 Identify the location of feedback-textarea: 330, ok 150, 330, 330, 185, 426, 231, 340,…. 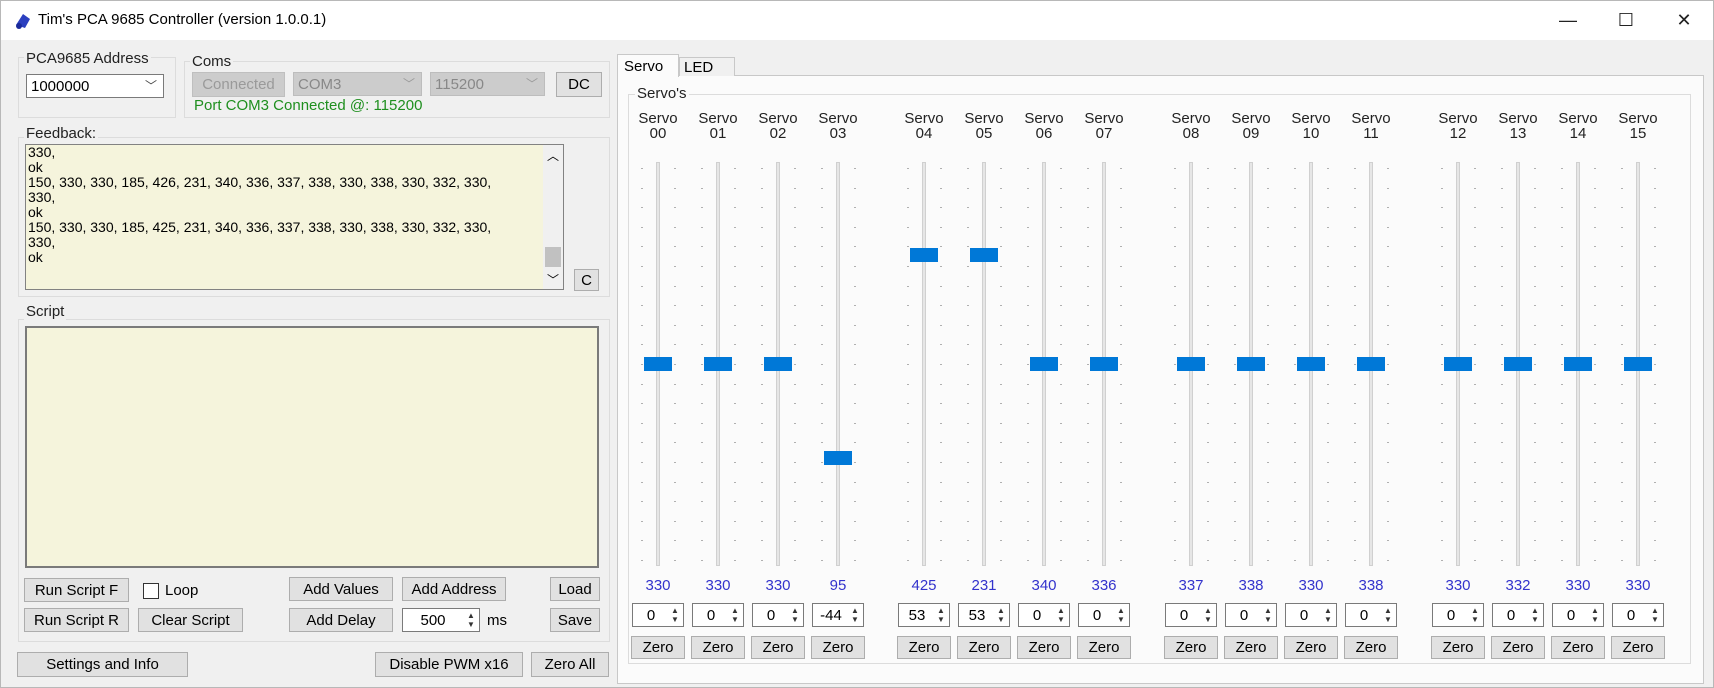
(294, 217).